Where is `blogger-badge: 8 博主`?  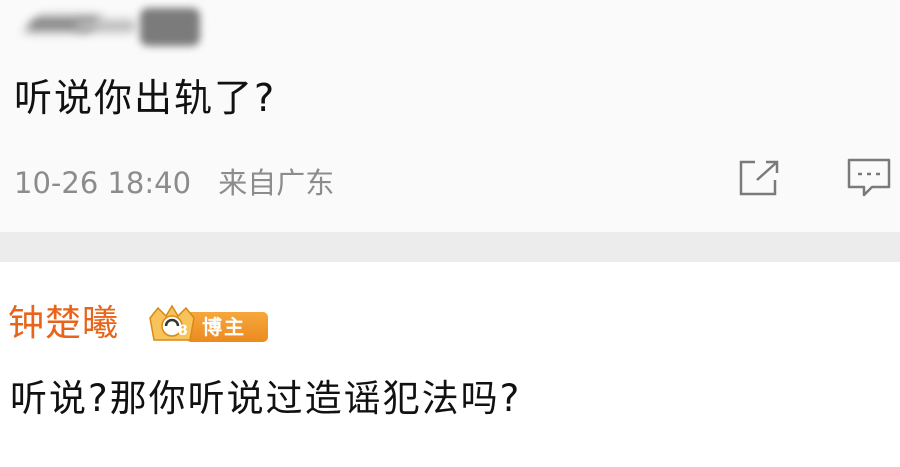
blogger-badge: 8 博主 is located at coordinates (207, 325).